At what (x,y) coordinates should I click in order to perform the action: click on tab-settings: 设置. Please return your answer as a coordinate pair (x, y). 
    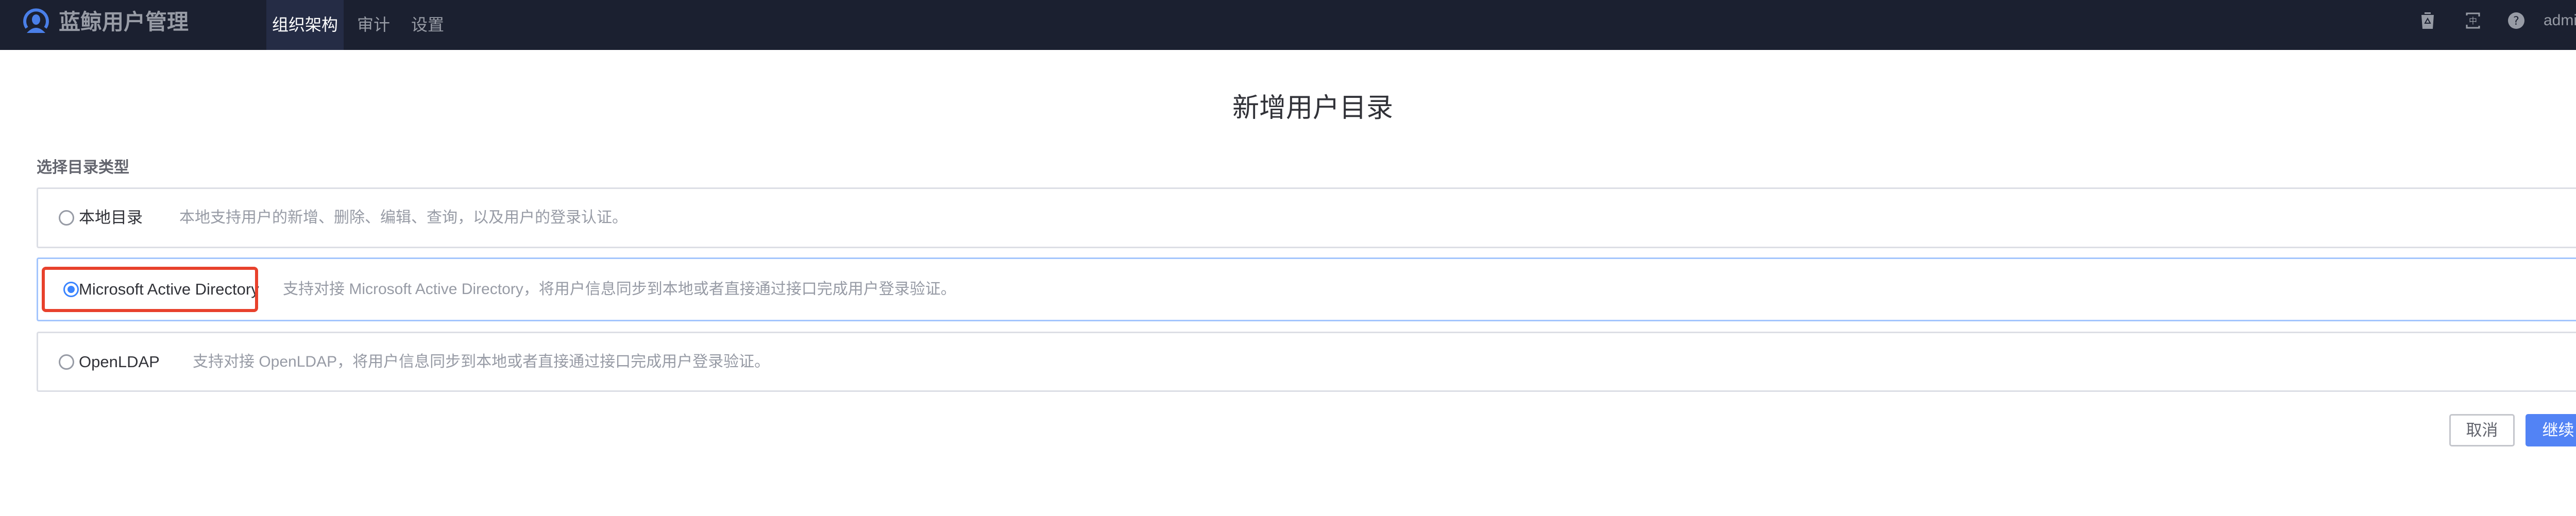
    Looking at the image, I should click on (427, 25).